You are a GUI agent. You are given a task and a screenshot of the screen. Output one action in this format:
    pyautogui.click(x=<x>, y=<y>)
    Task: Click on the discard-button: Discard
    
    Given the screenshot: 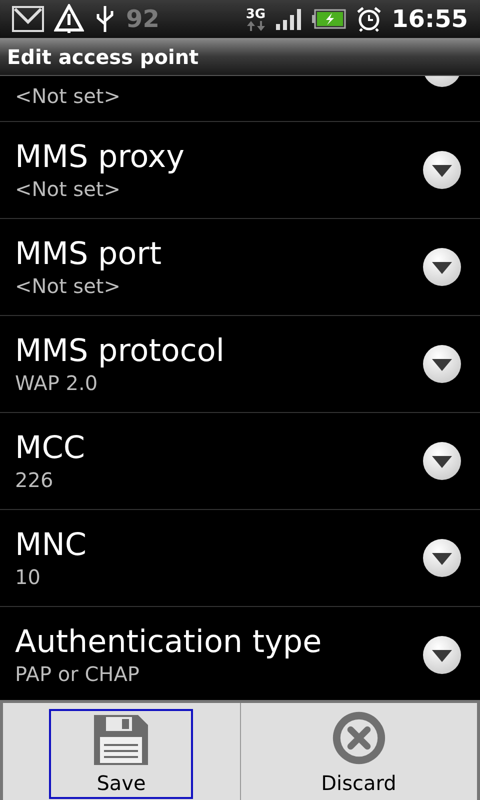 What is the action you would take?
    pyautogui.click(x=358, y=754)
    